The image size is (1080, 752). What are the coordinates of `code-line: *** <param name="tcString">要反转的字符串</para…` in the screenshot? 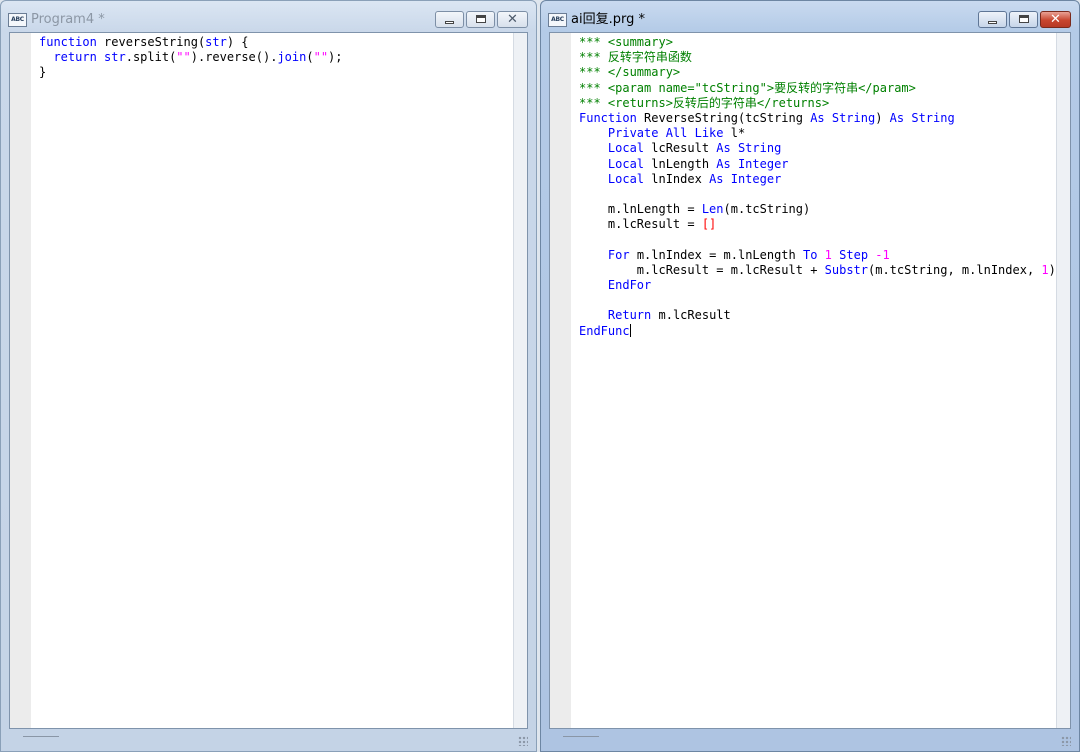 It's located at (824, 88).